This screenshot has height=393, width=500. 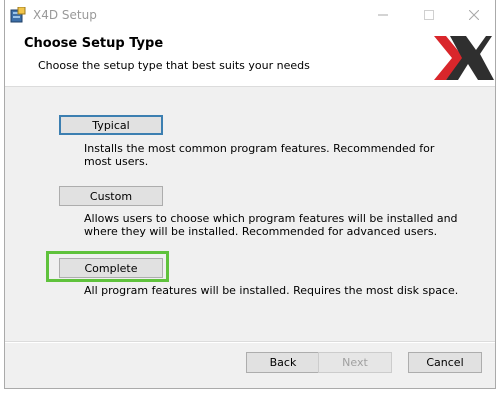 I want to click on back-button-label: Back, so click(x=283, y=362).